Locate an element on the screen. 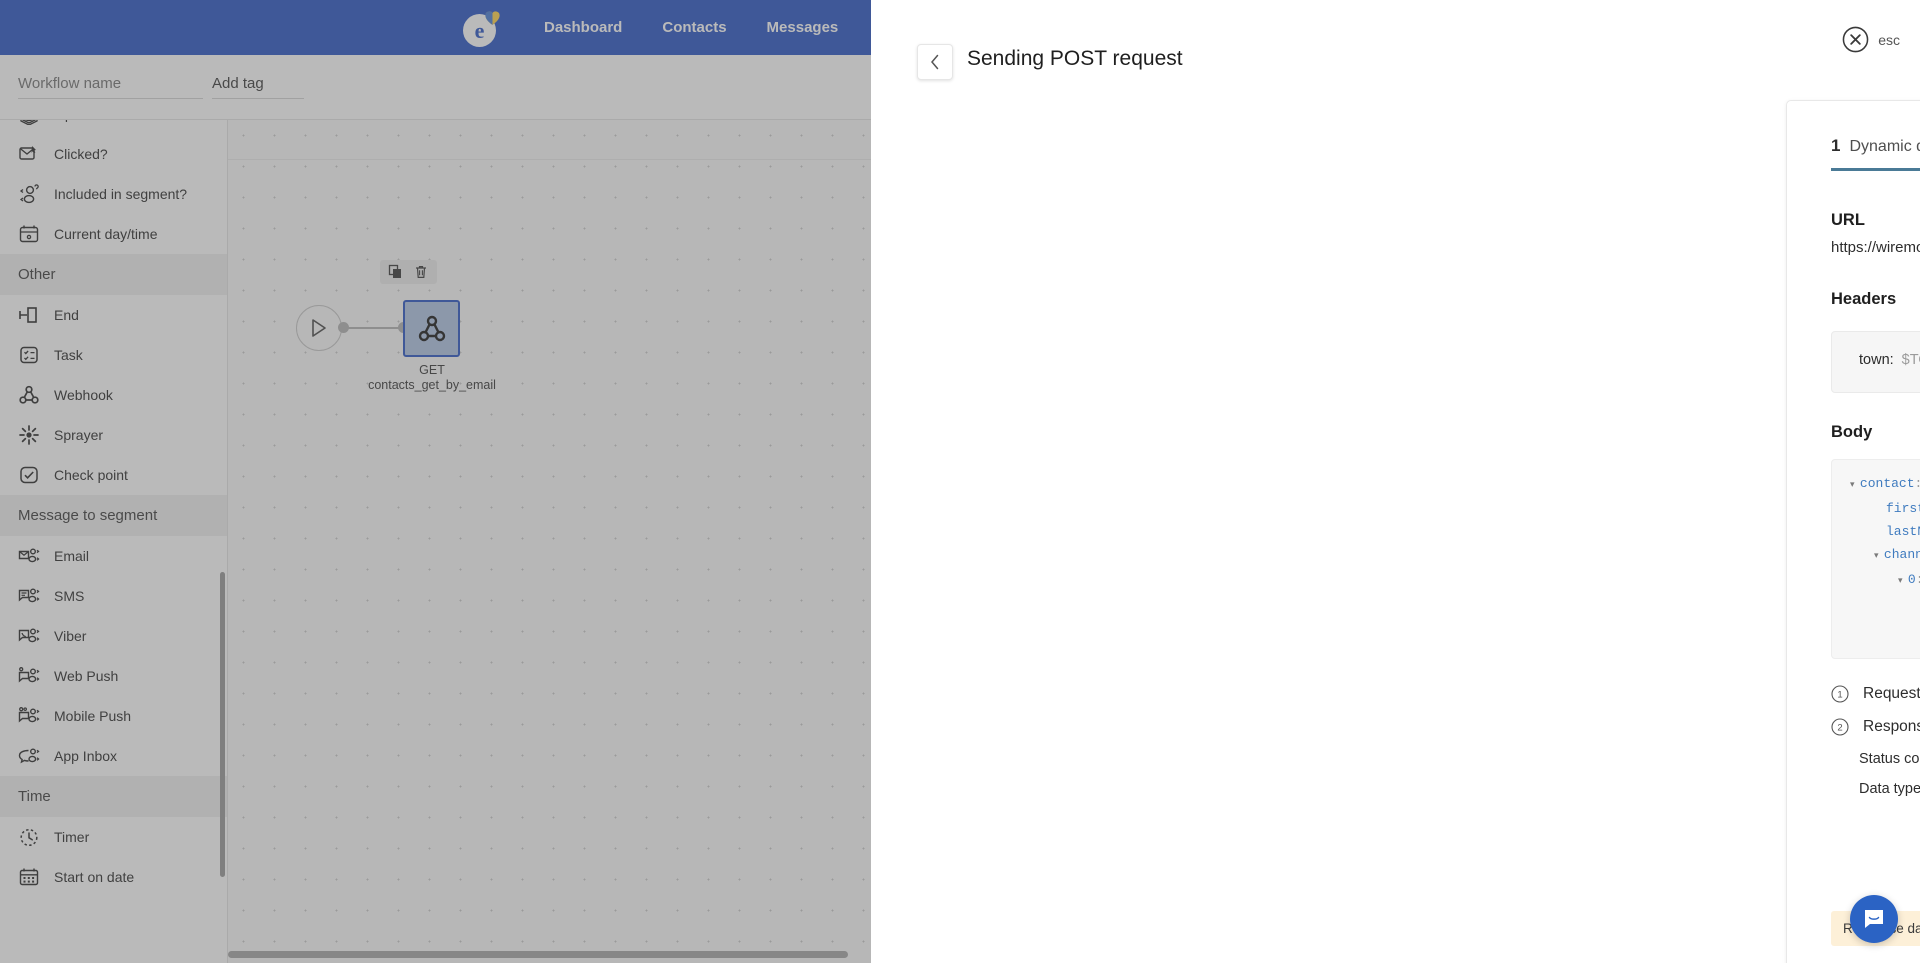 This screenshot has height=963, width=1920. palette-item-label: App Inbox is located at coordinates (86, 756).